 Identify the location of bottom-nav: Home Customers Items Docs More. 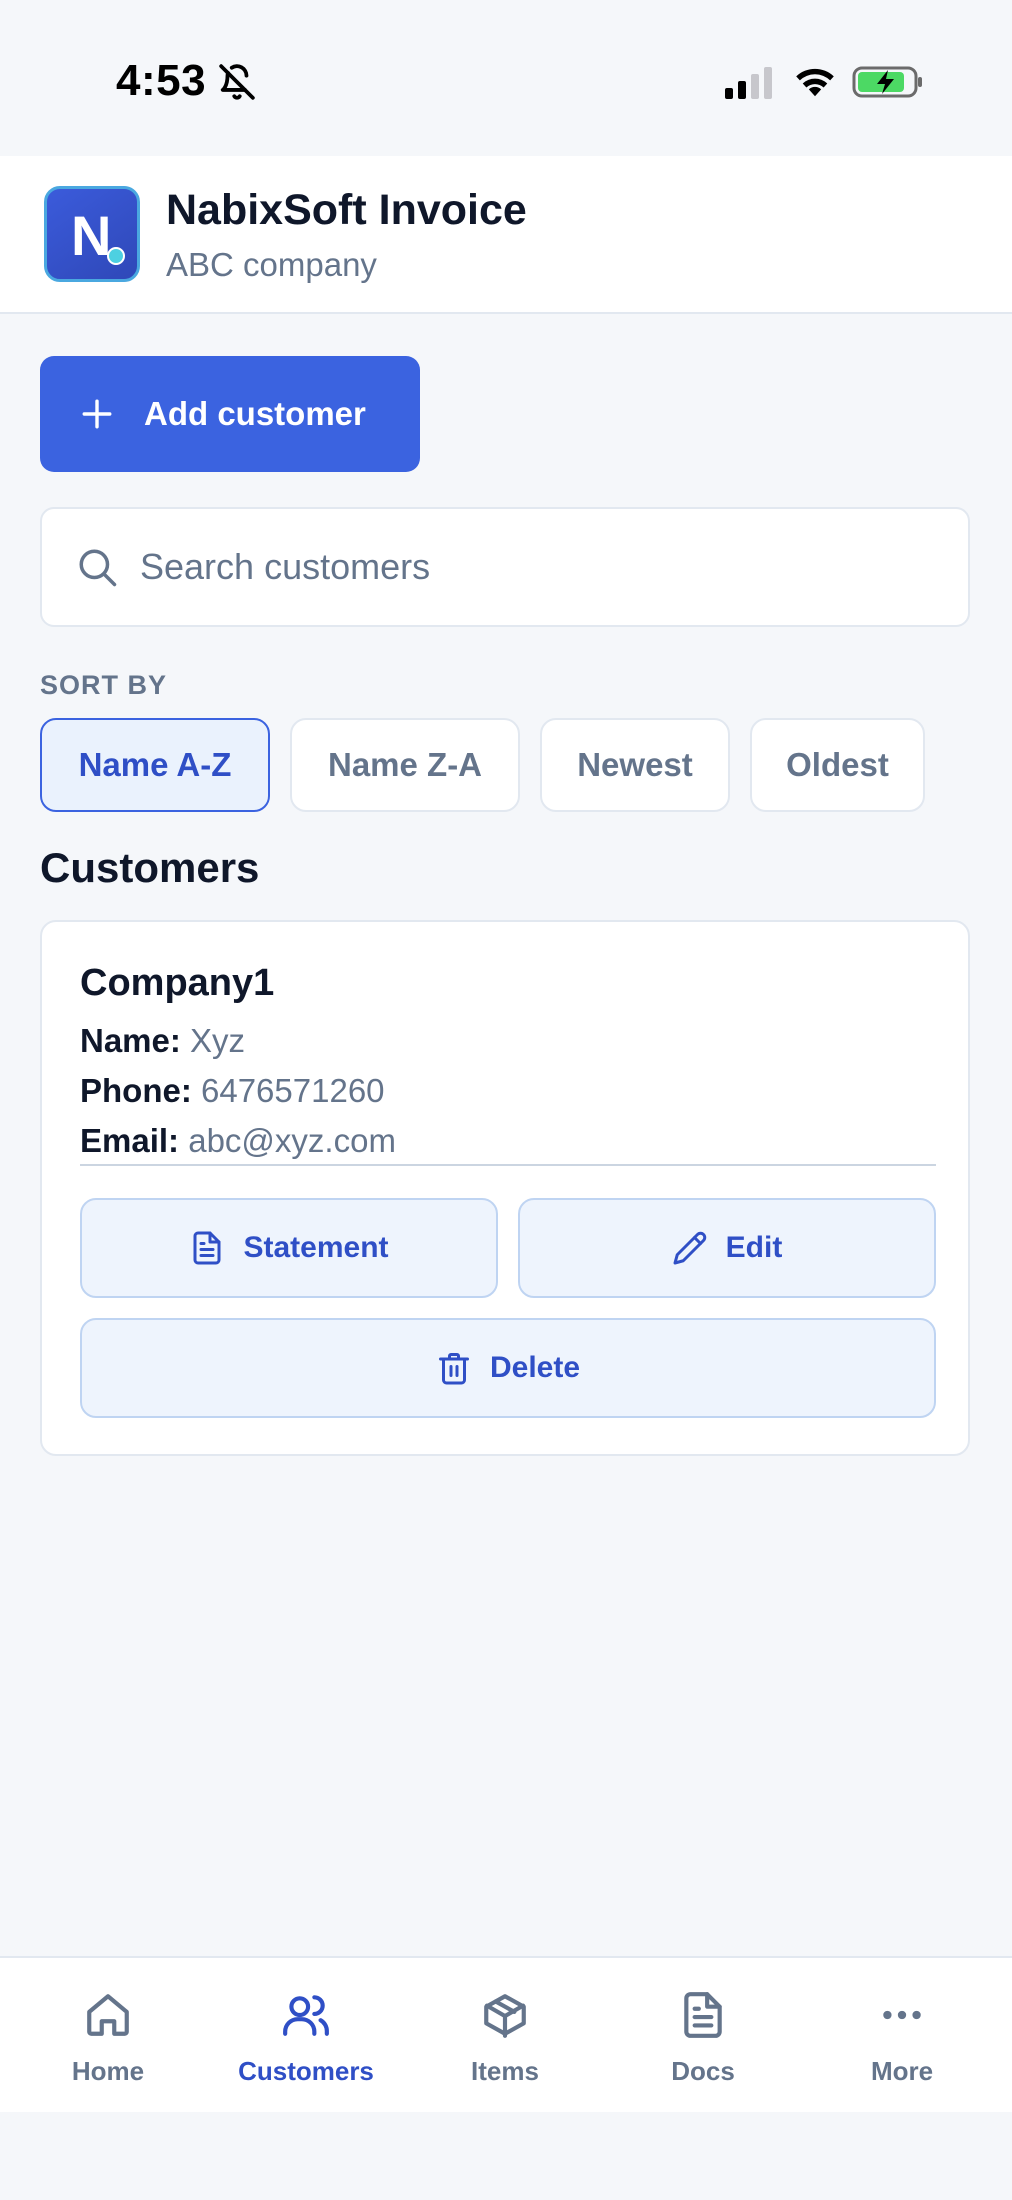
(506, 2034).